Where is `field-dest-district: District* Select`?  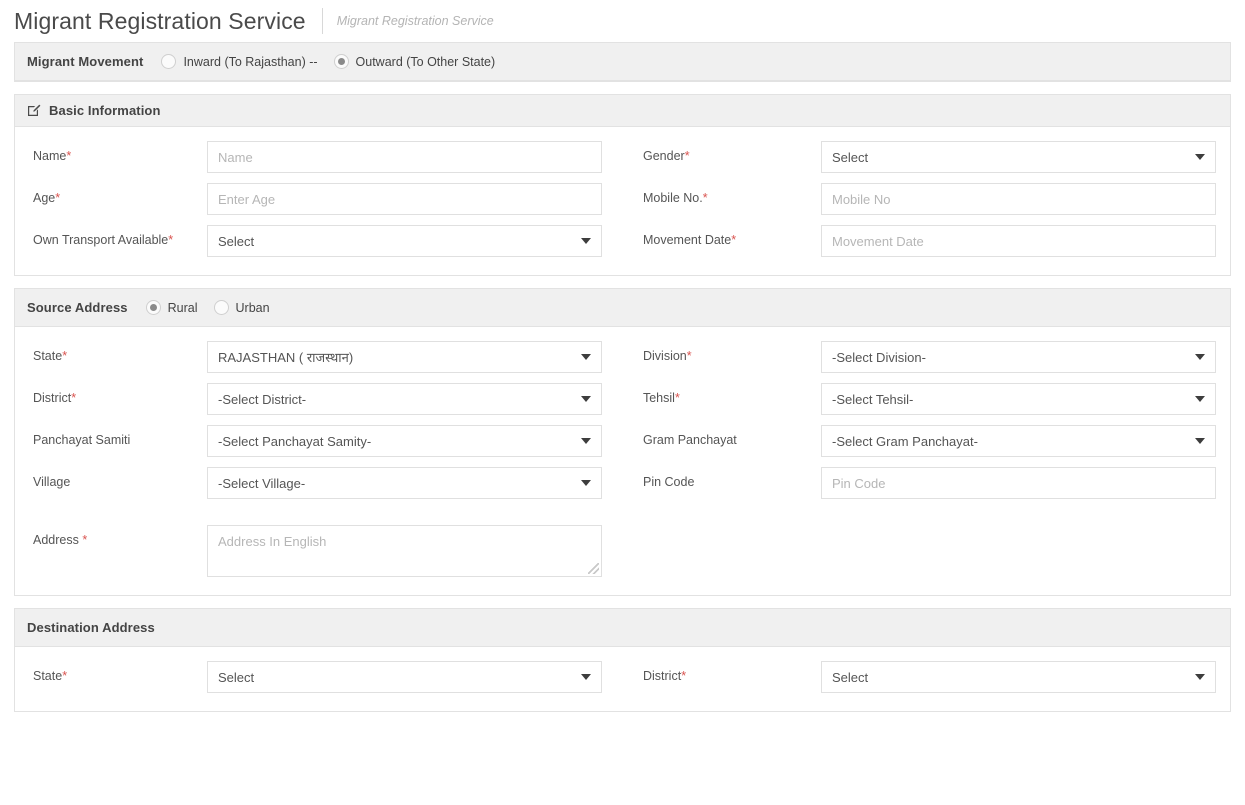
field-dest-district: District* Select is located at coordinates (930, 677).